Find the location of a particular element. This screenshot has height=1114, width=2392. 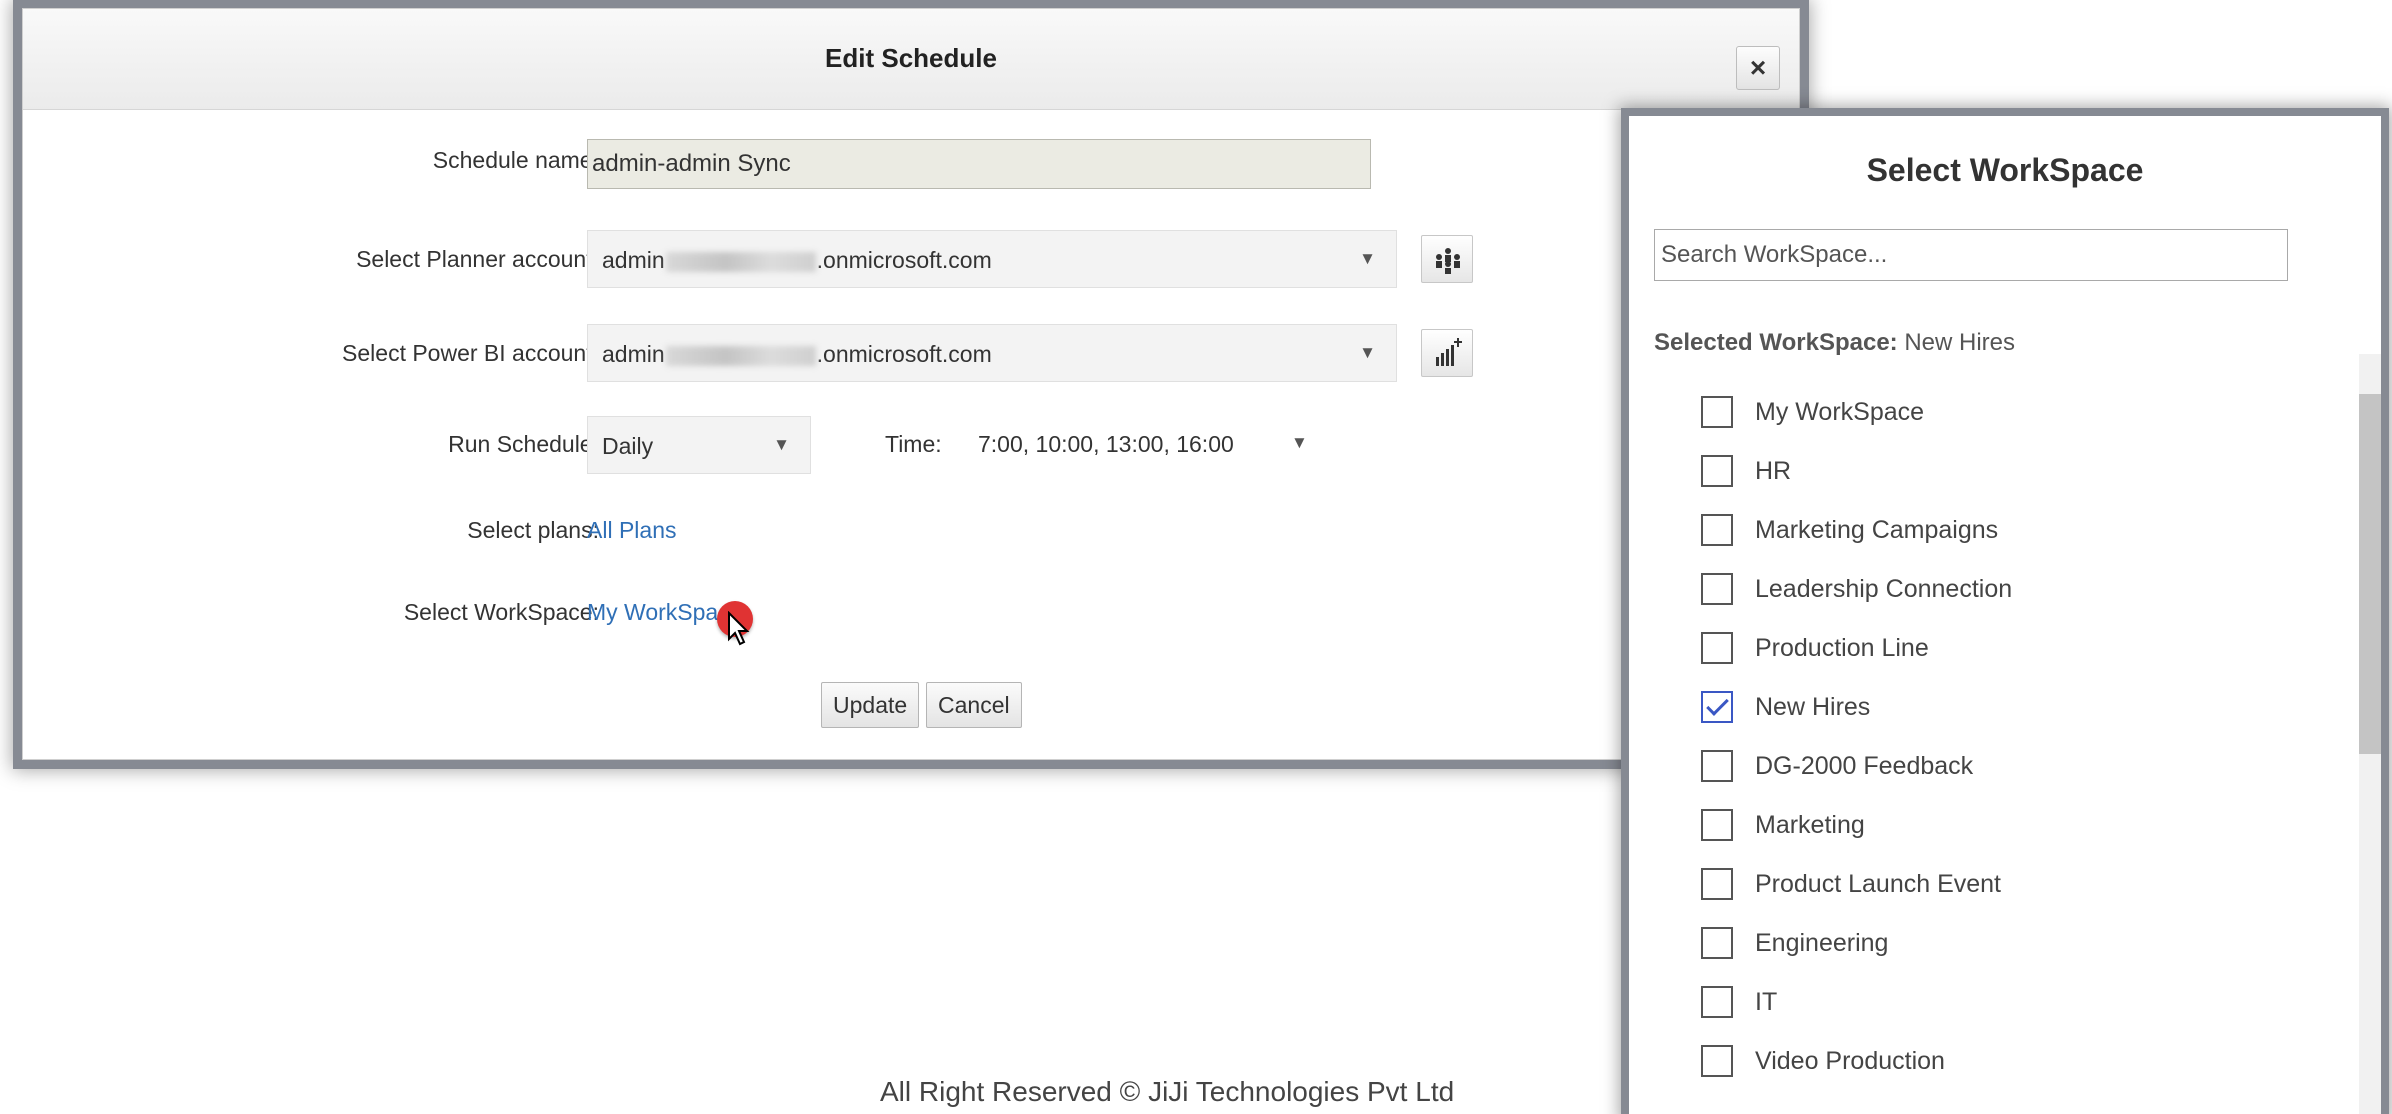

select-plans-label: Select plans: is located at coordinates (533, 530).